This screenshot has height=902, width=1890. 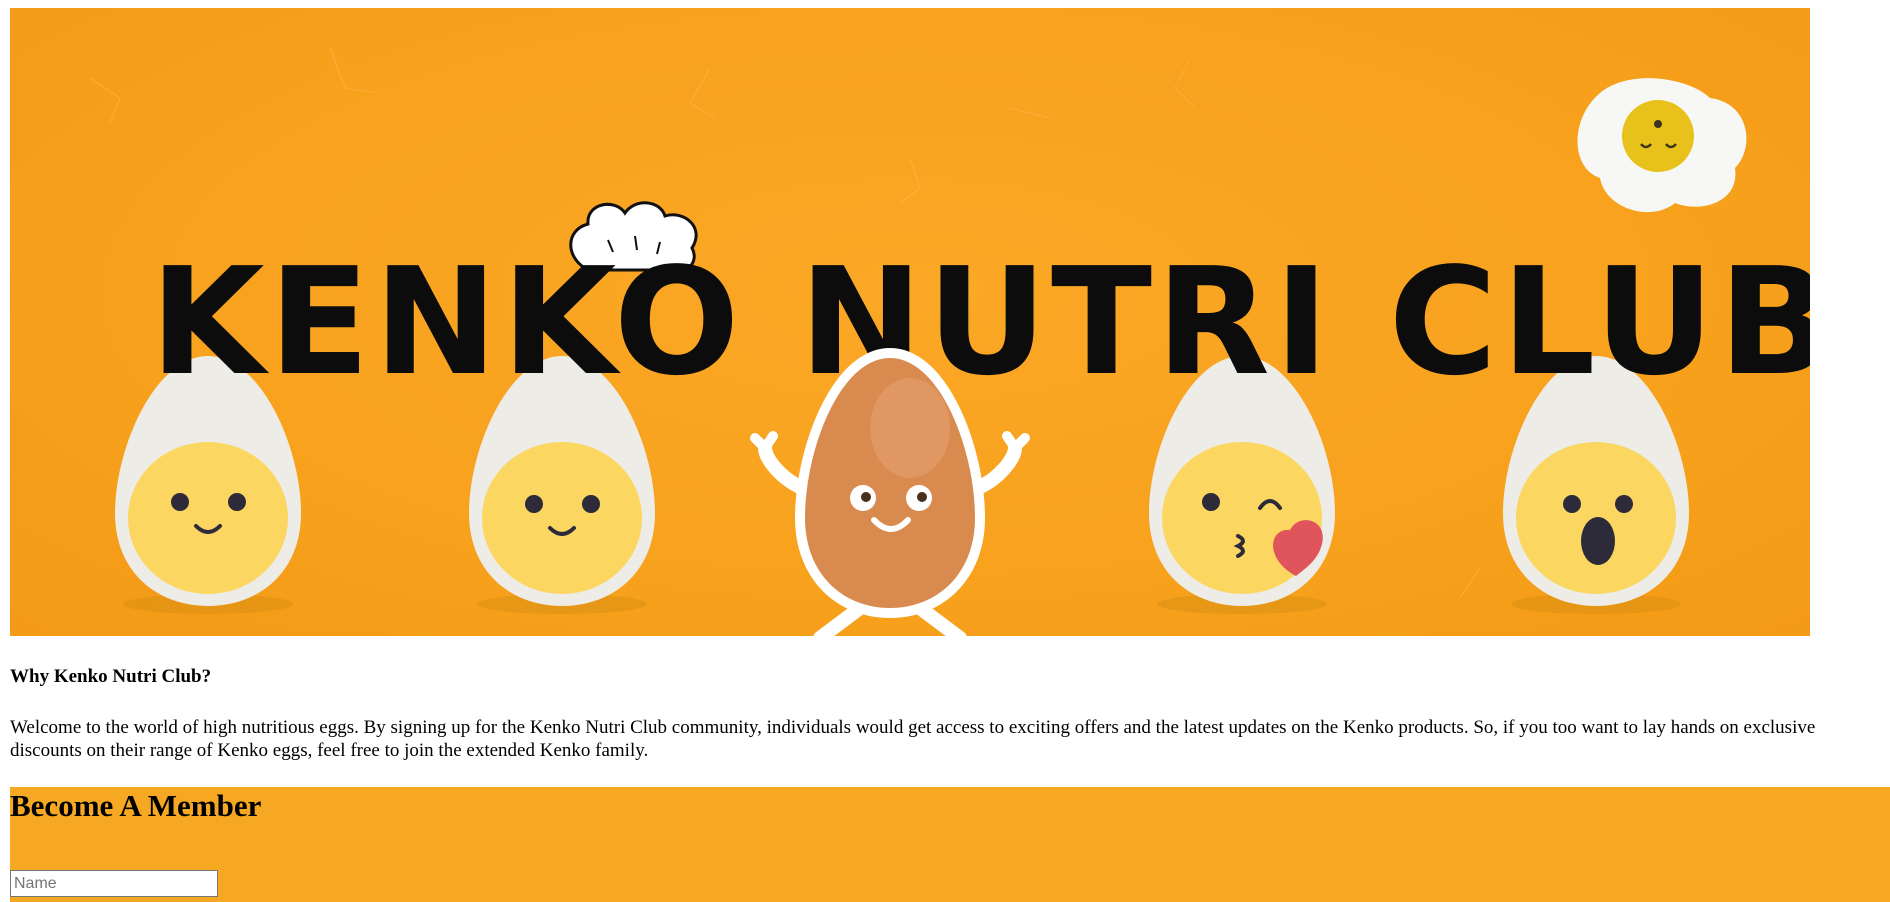 What do you see at coordinates (114, 883) in the screenshot?
I see `name-input` at bounding box center [114, 883].